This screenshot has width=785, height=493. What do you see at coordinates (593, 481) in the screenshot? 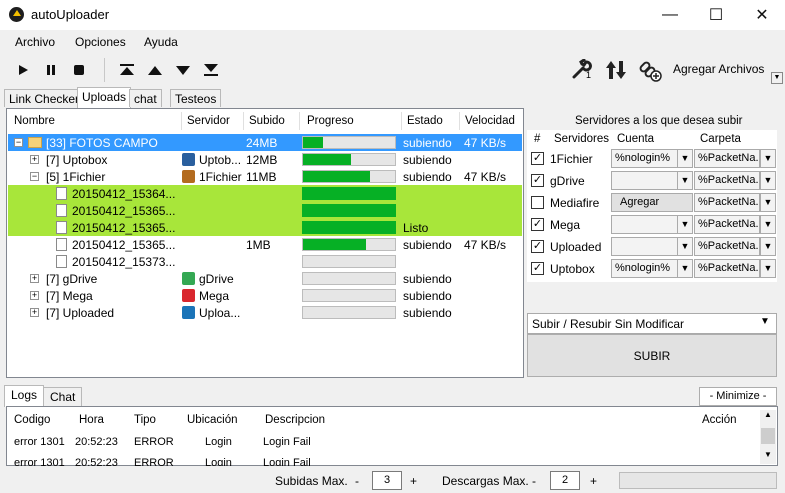
I see `max-downloads-increment: +` at bounding box center [593, 481].